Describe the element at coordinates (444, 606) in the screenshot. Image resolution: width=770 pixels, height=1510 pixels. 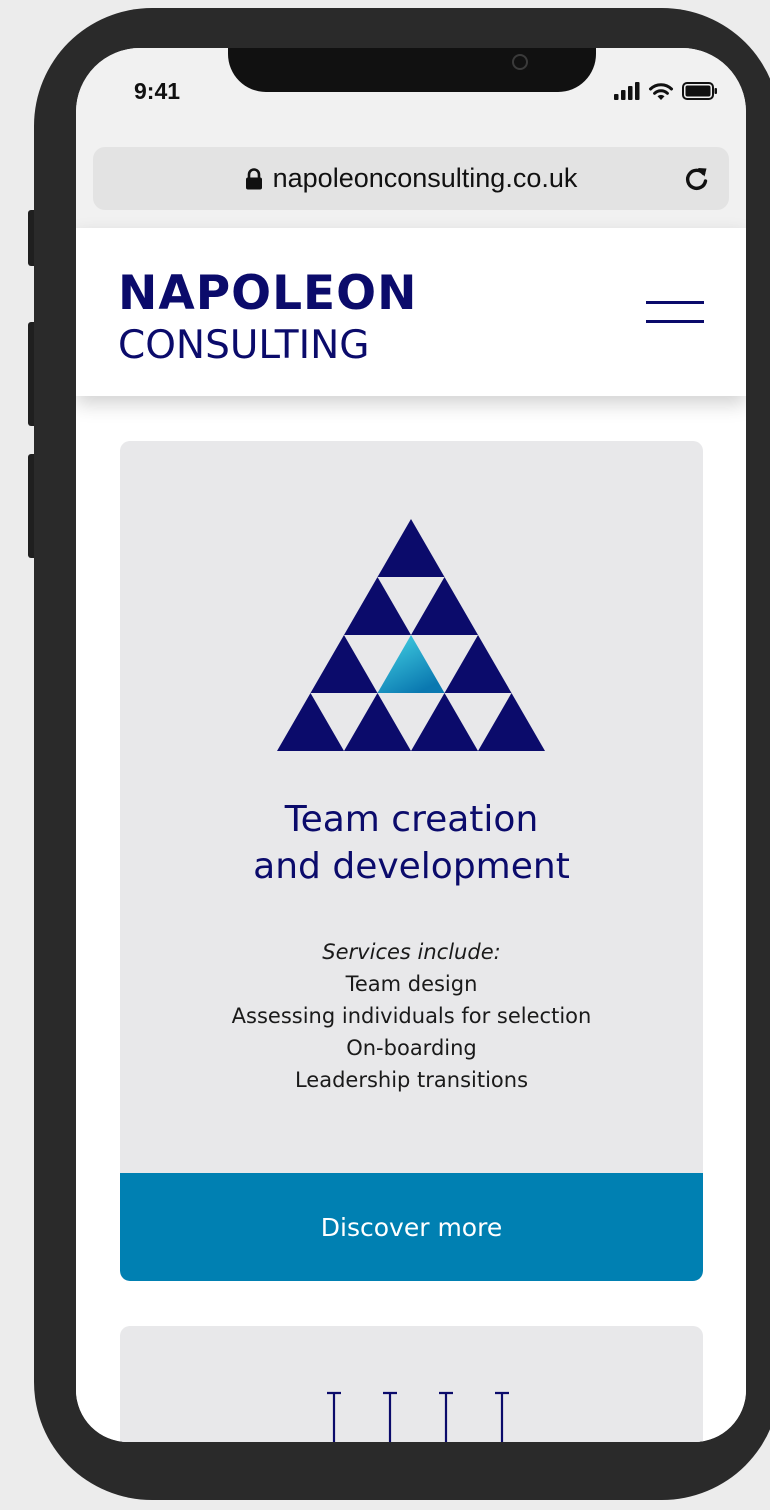
I see `triangle-row2-right` at that location.